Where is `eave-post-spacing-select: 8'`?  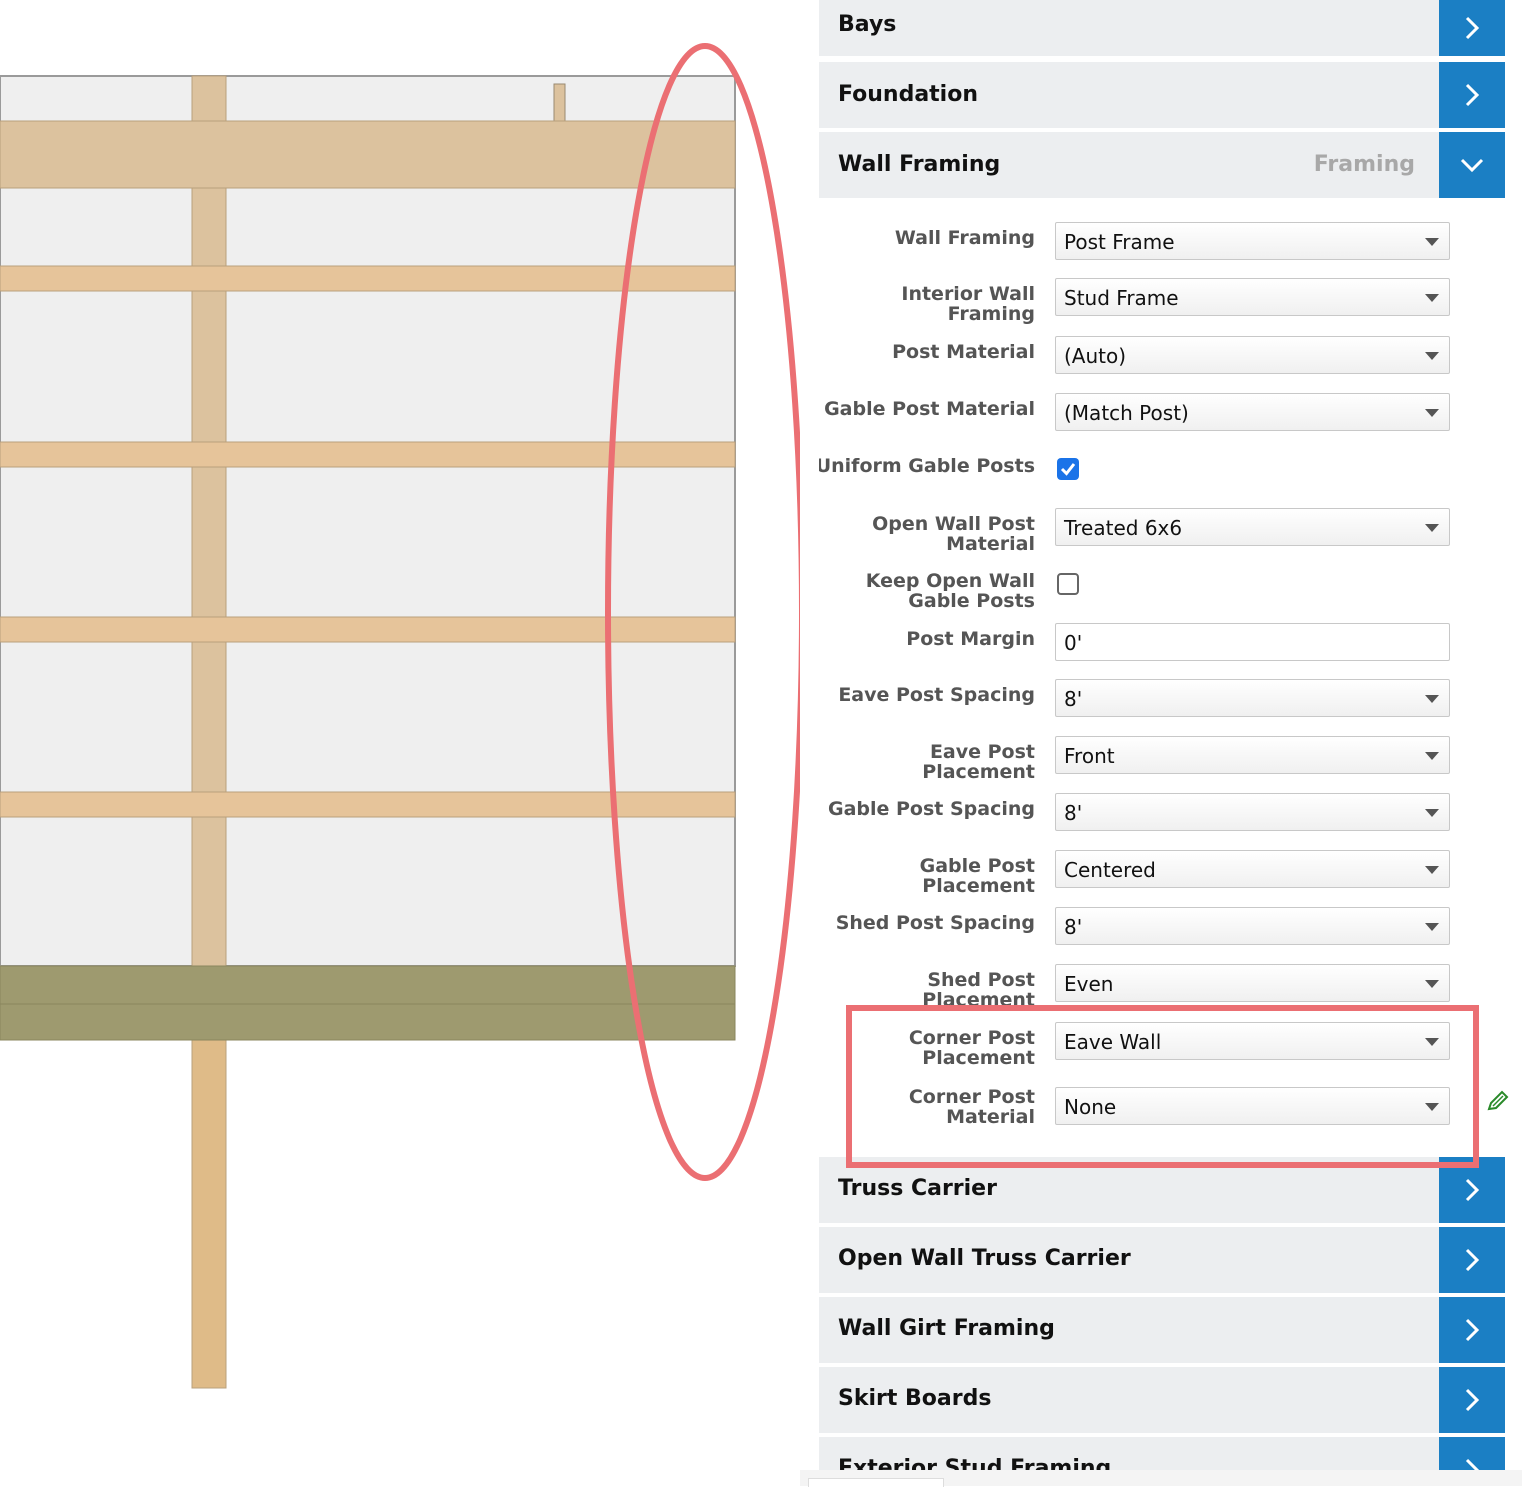
eave-post-spacing-select: 8' is located at coordinates (1252, 698).